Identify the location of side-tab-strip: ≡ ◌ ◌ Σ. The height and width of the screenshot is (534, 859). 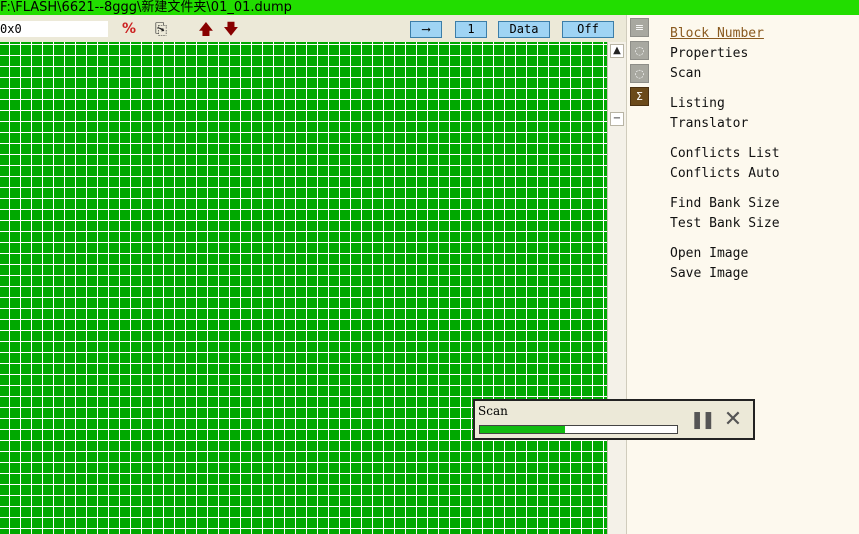
(639, 274).